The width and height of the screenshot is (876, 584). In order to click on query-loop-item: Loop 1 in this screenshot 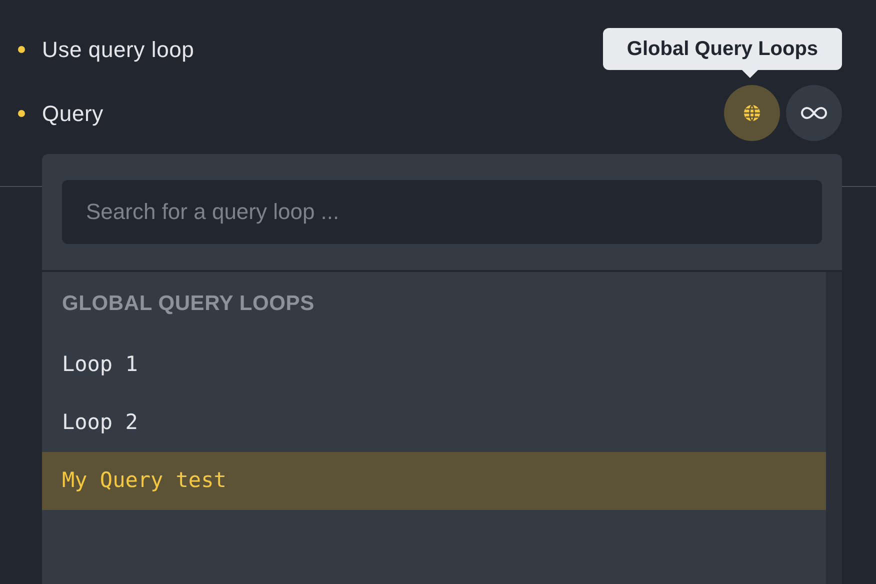, I will do `click(434, 365)`.